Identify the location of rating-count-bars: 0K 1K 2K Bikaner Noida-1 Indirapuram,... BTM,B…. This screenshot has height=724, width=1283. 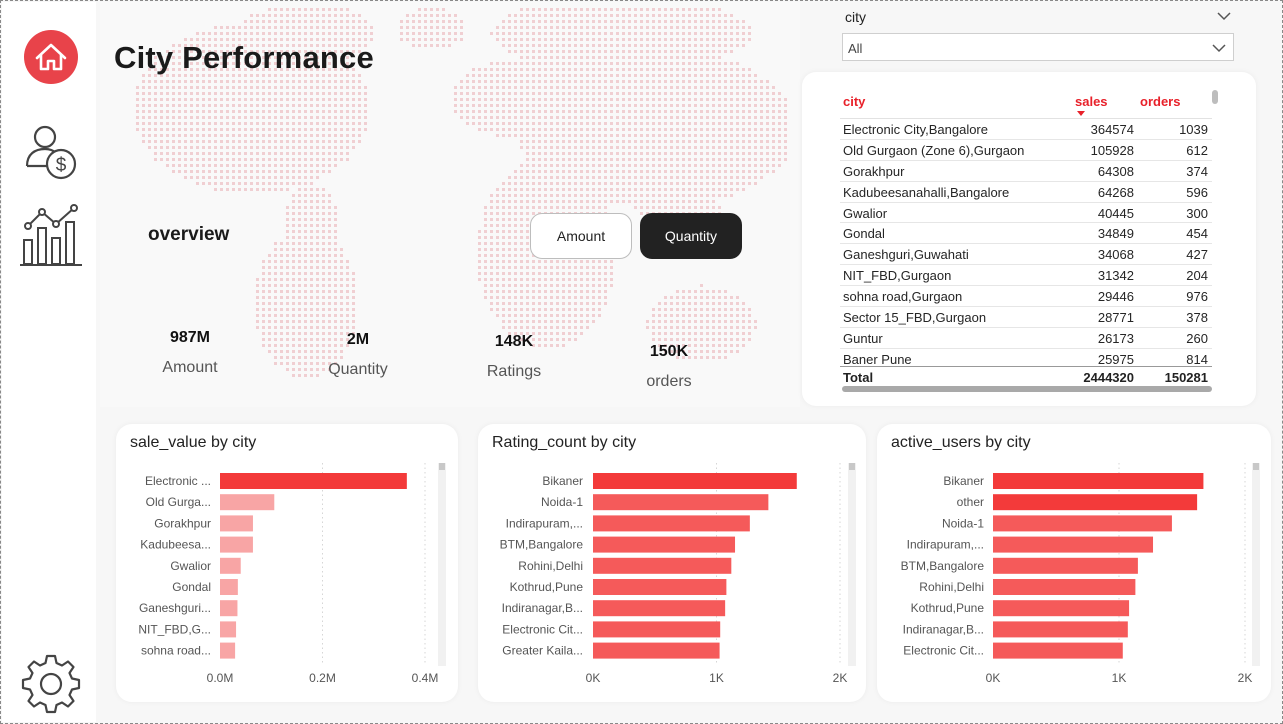
(678, 574).